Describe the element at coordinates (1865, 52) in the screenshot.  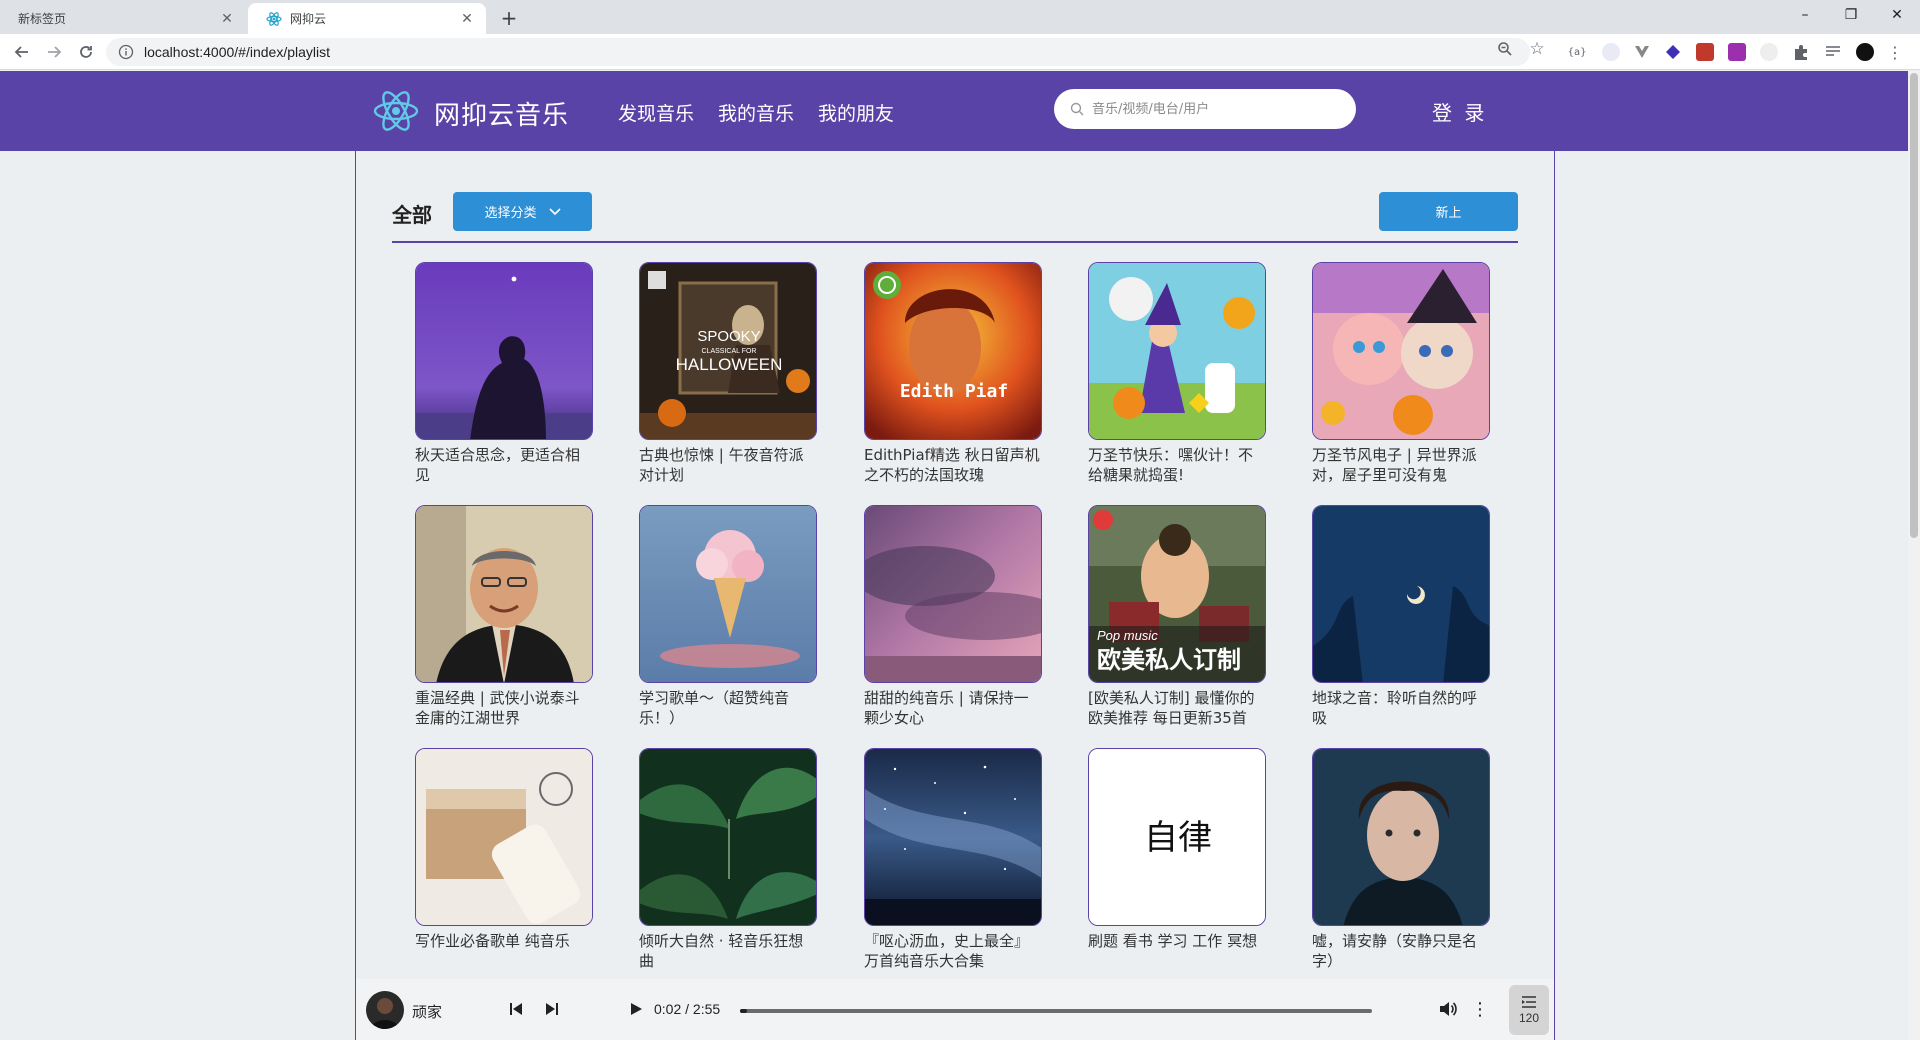
I see `profile-avatar` at that location.